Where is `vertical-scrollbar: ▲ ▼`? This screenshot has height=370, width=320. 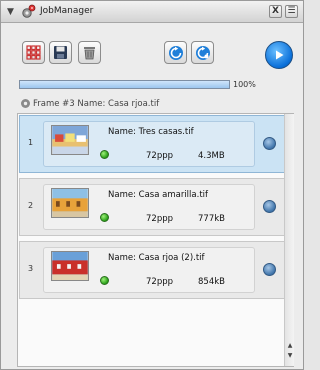 vertical-scrollbar: ▲ ▼ is located at coordinates (289, 240).